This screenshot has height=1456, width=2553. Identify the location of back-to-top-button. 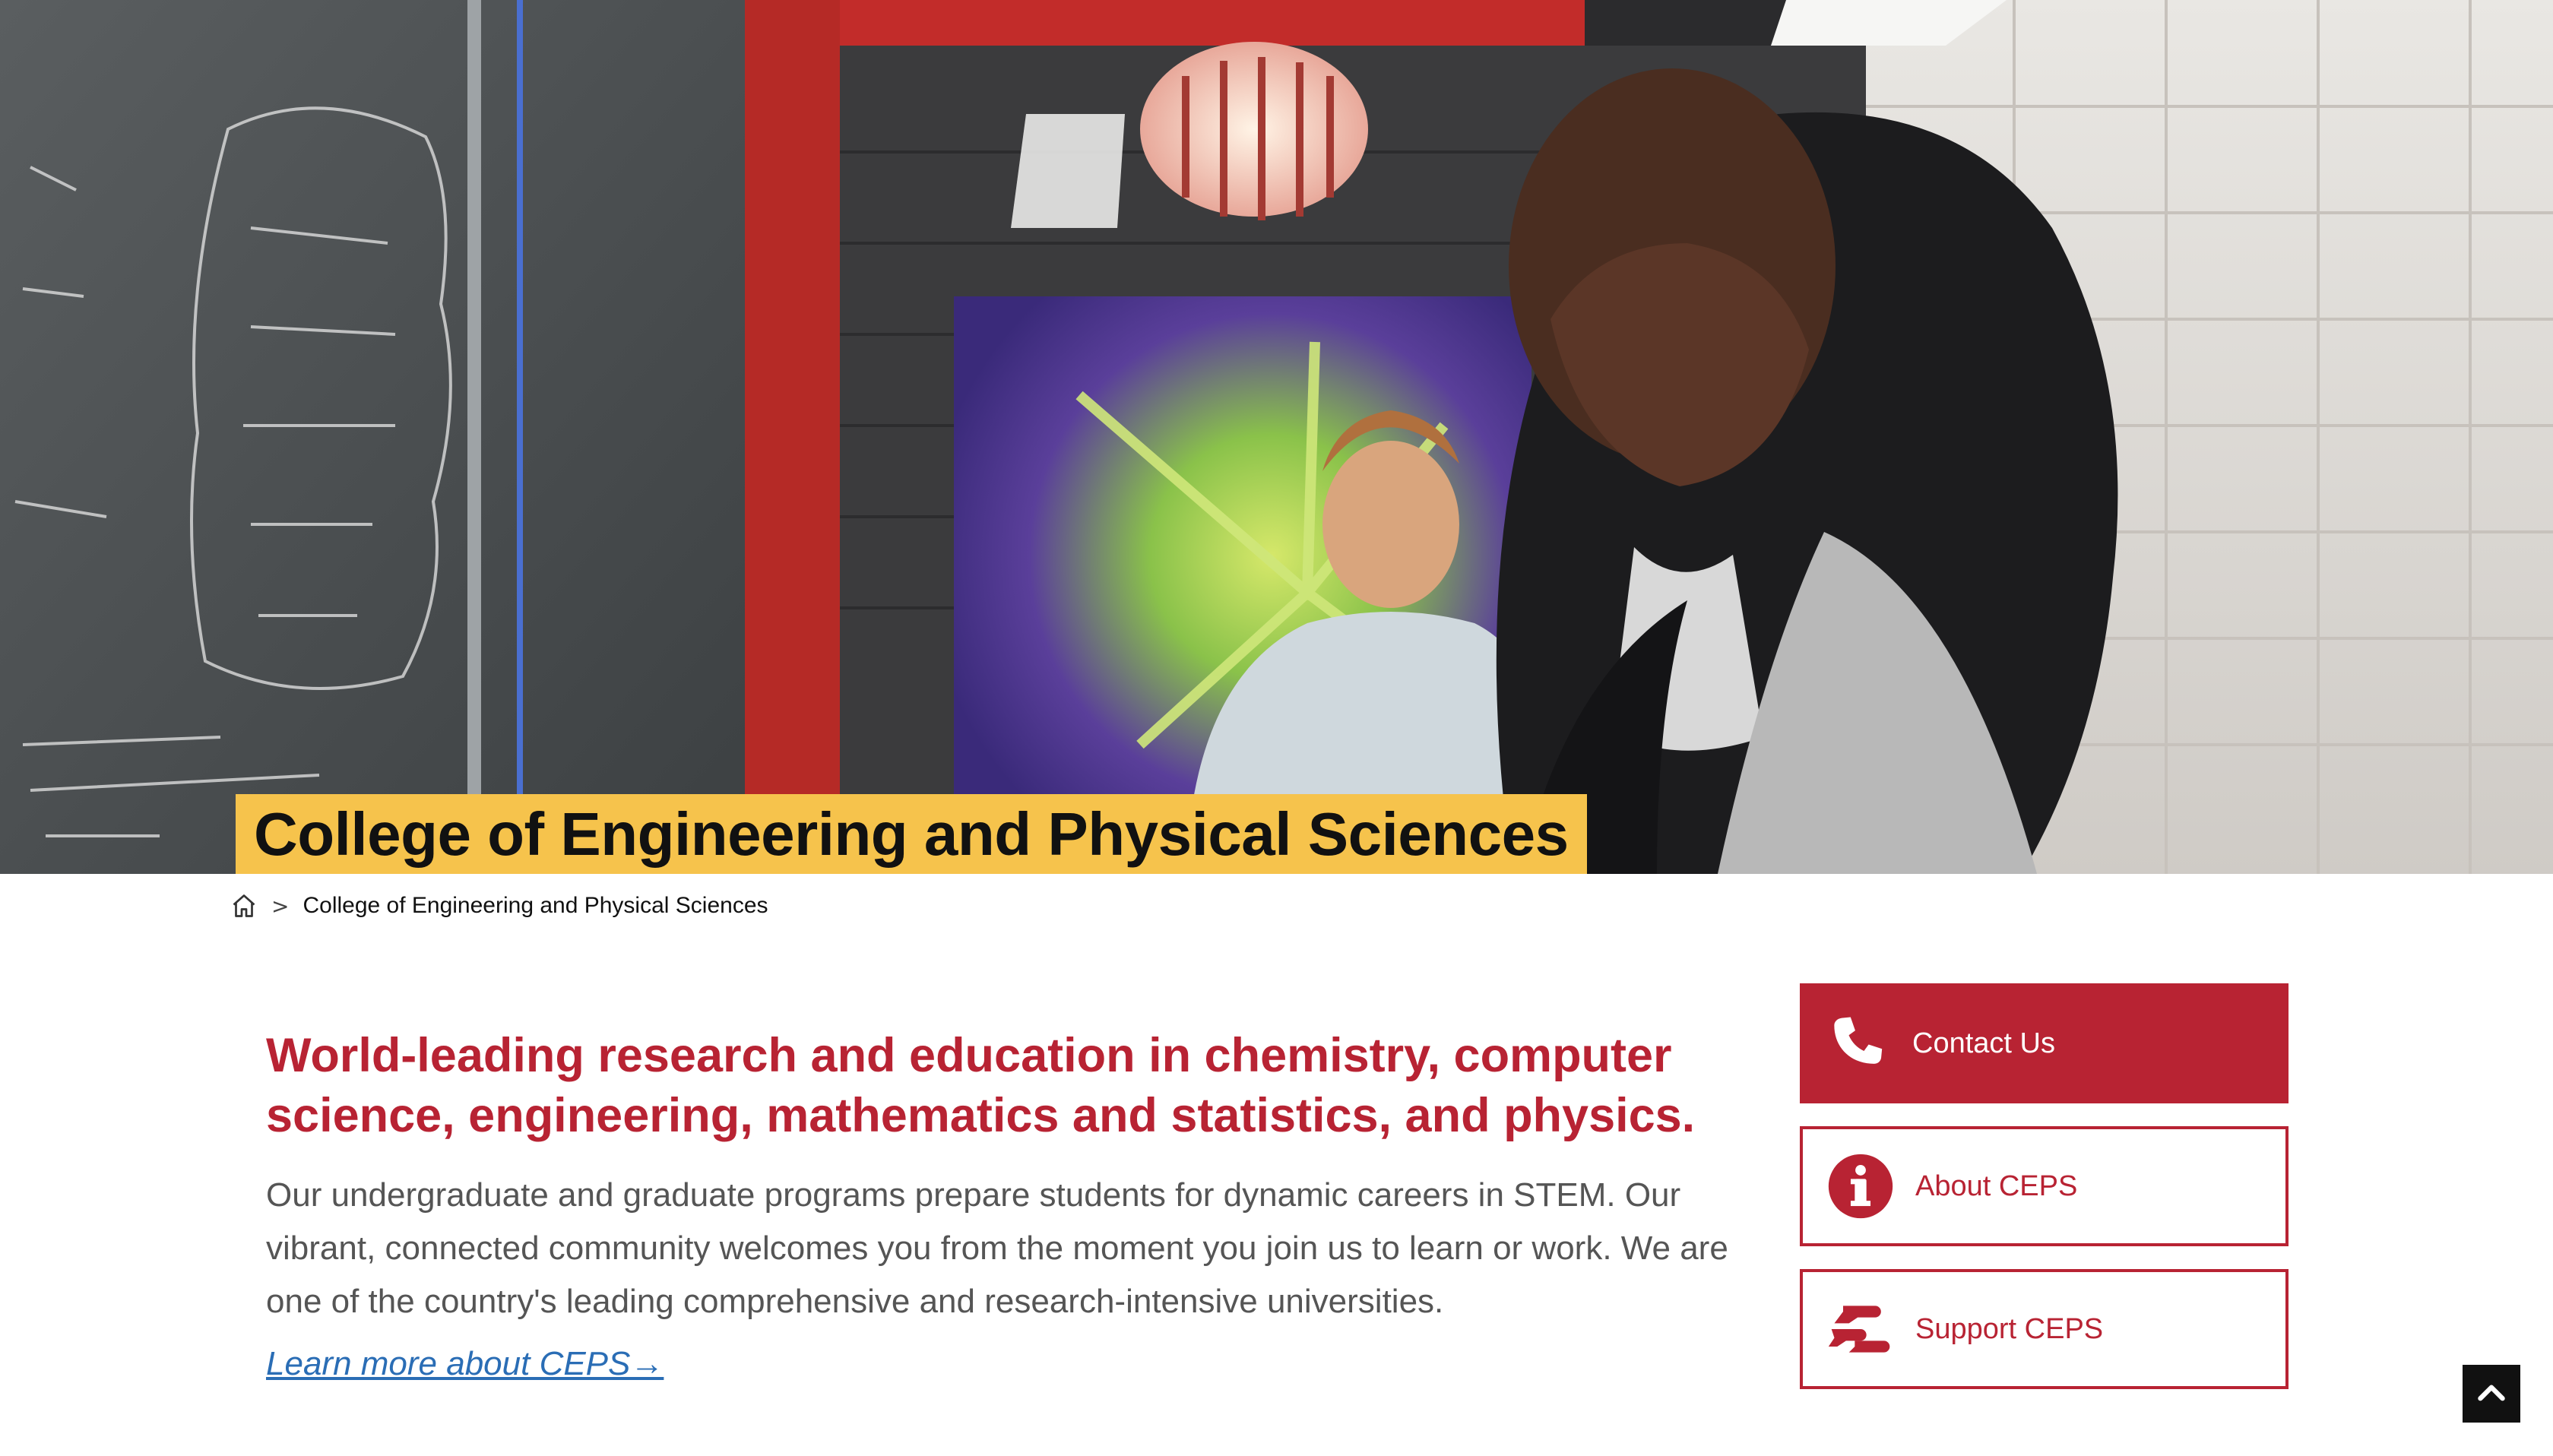
(2492, 1394).